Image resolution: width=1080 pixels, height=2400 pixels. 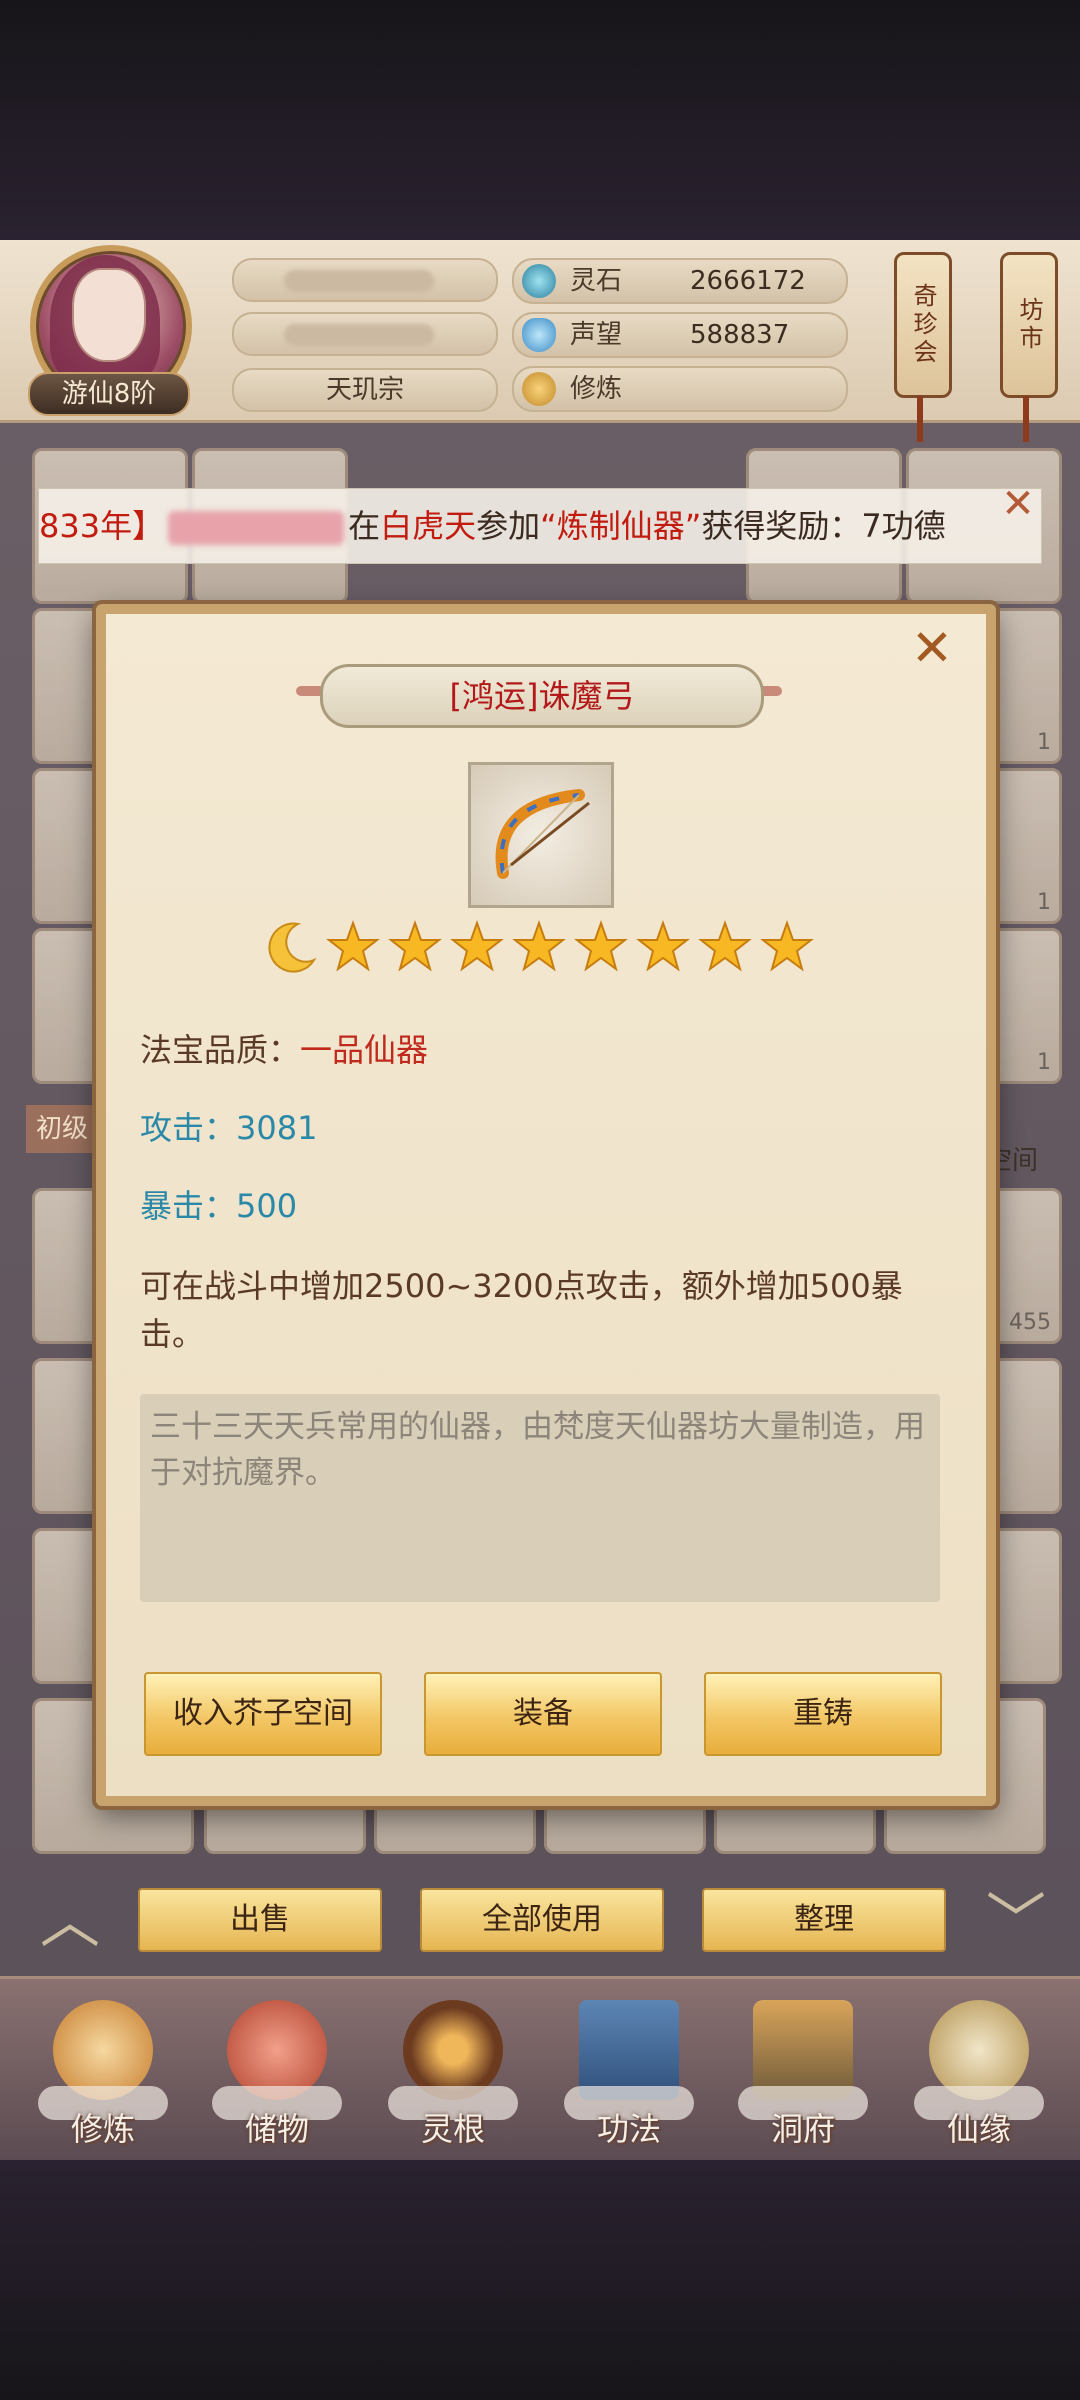 What do you see at coordinates (365, 280) in the screenshot?
I see `player-name-field` at bounding box center [365, 280].